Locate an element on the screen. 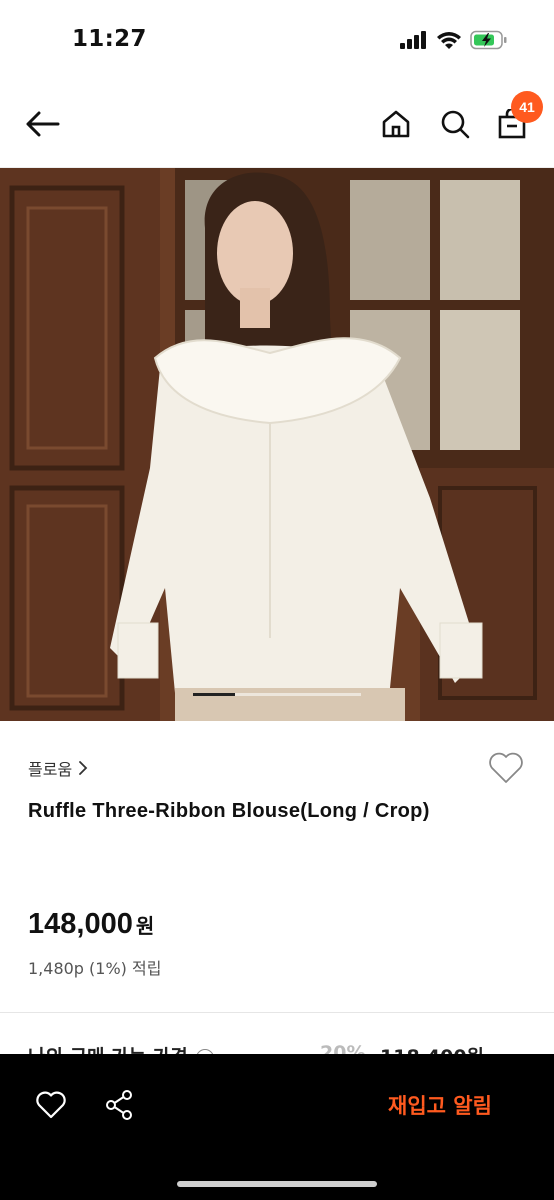 This screenshot has height=1200, width=554. member-discount: 20% is located at coordinates (343, 1048).